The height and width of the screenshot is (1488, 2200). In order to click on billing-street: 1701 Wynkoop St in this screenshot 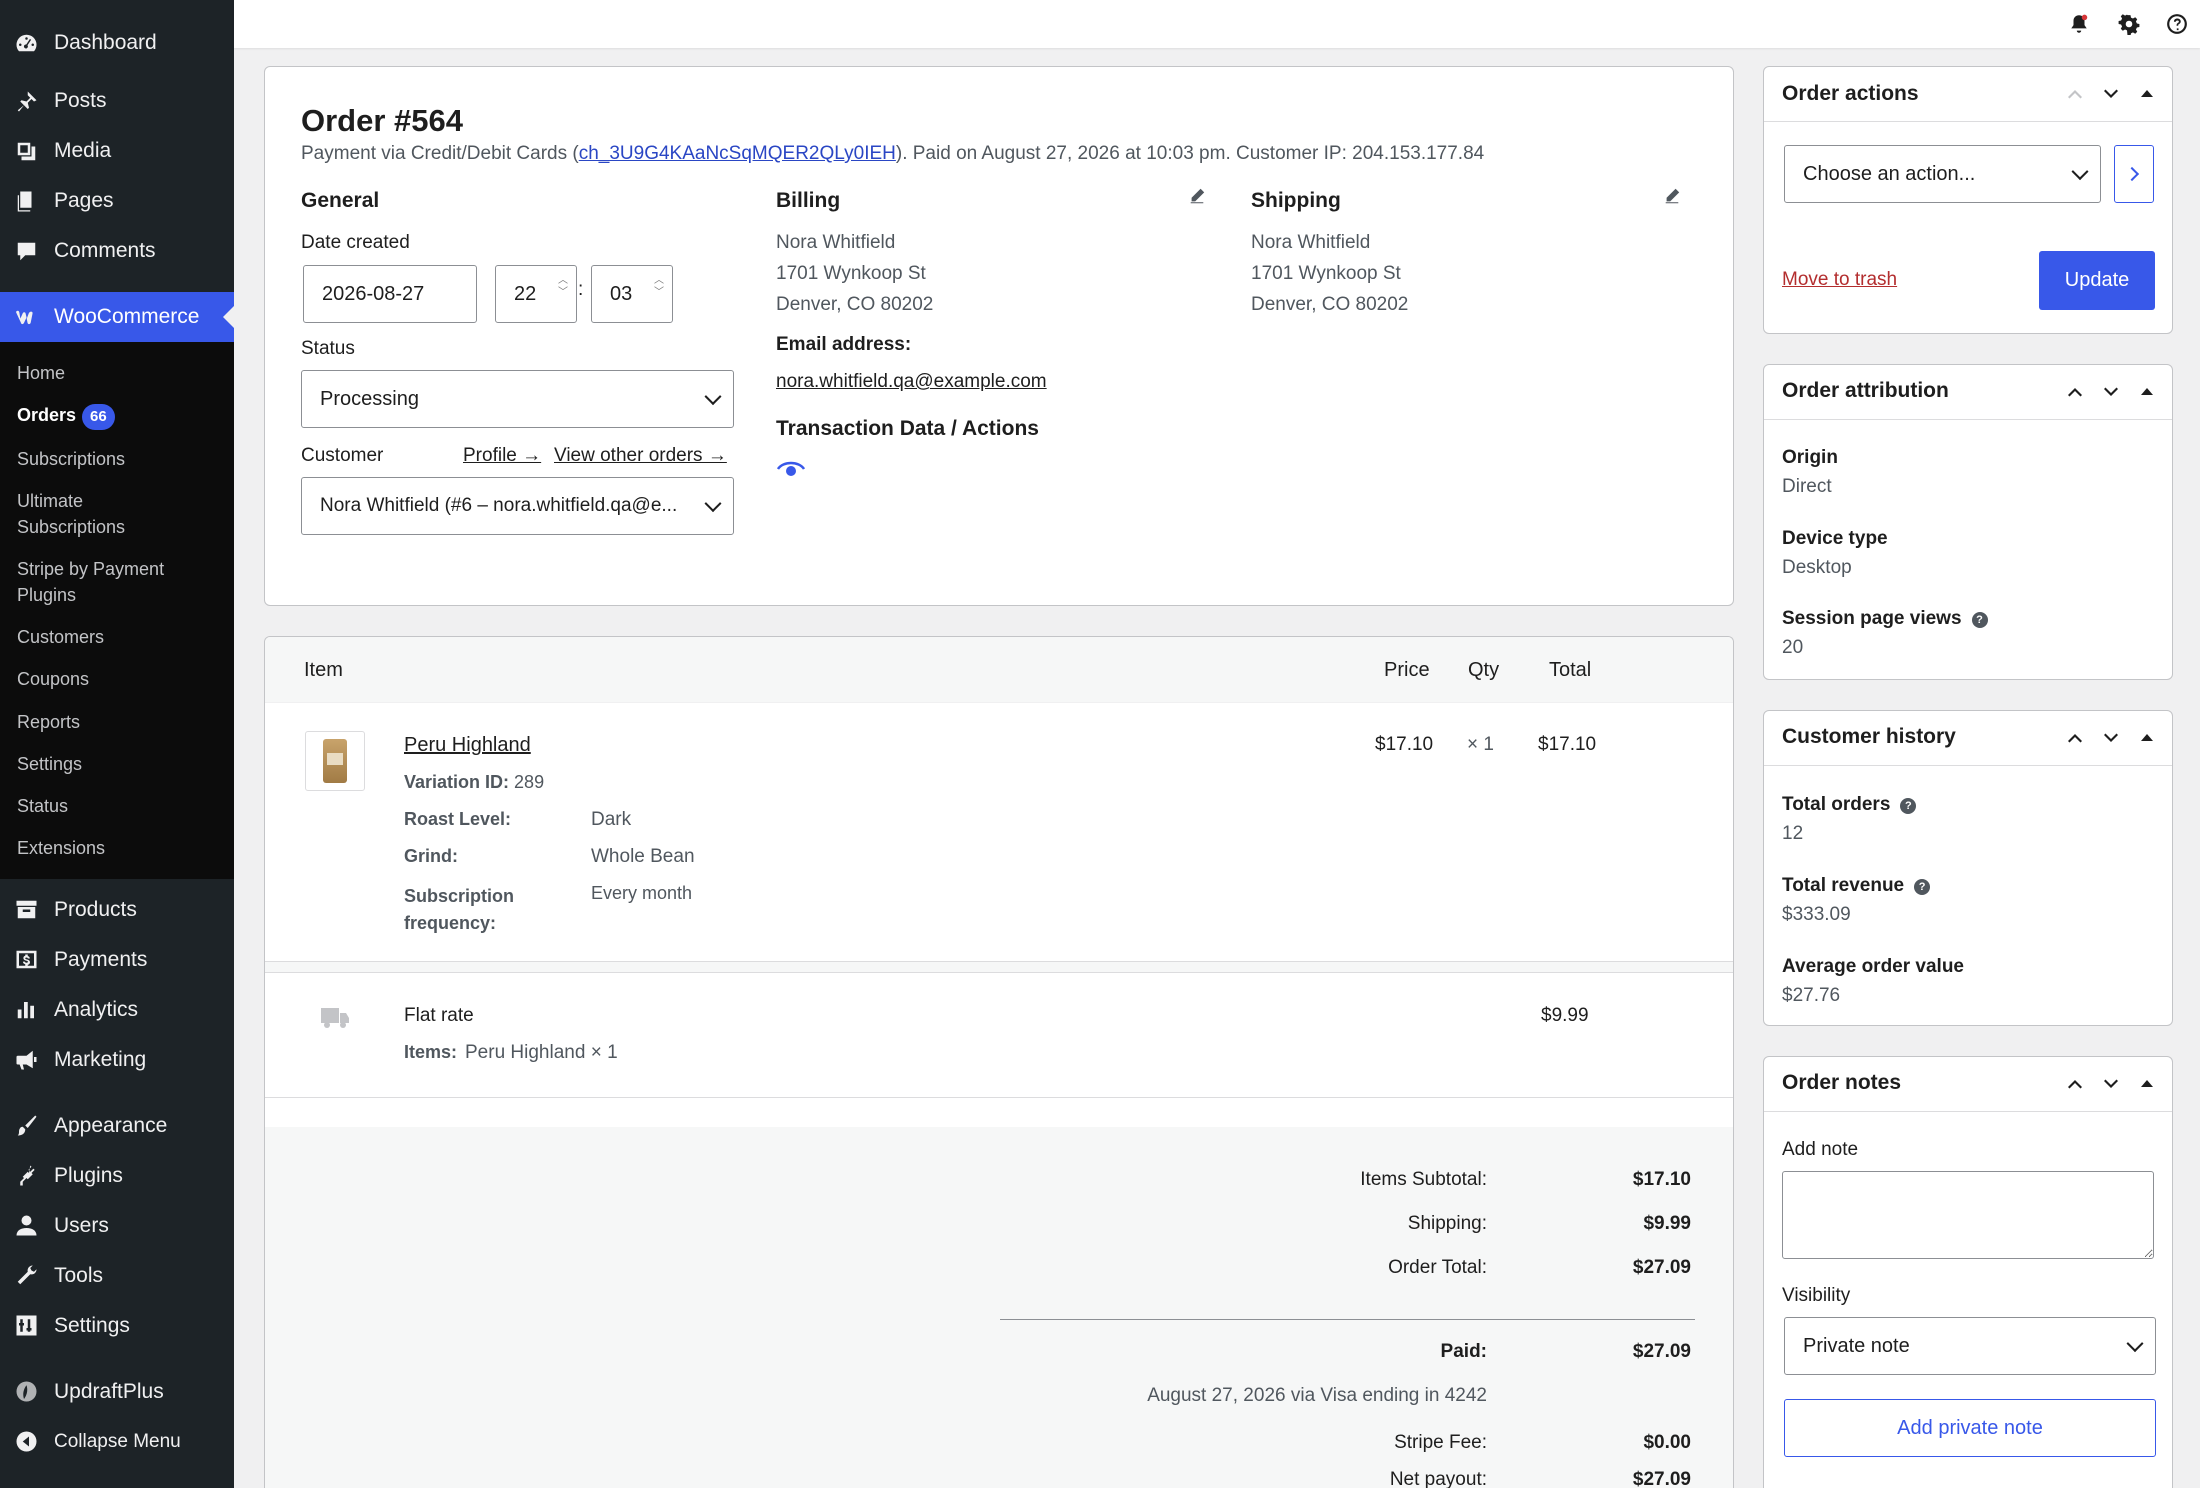, I will do `click(851, 273)`.